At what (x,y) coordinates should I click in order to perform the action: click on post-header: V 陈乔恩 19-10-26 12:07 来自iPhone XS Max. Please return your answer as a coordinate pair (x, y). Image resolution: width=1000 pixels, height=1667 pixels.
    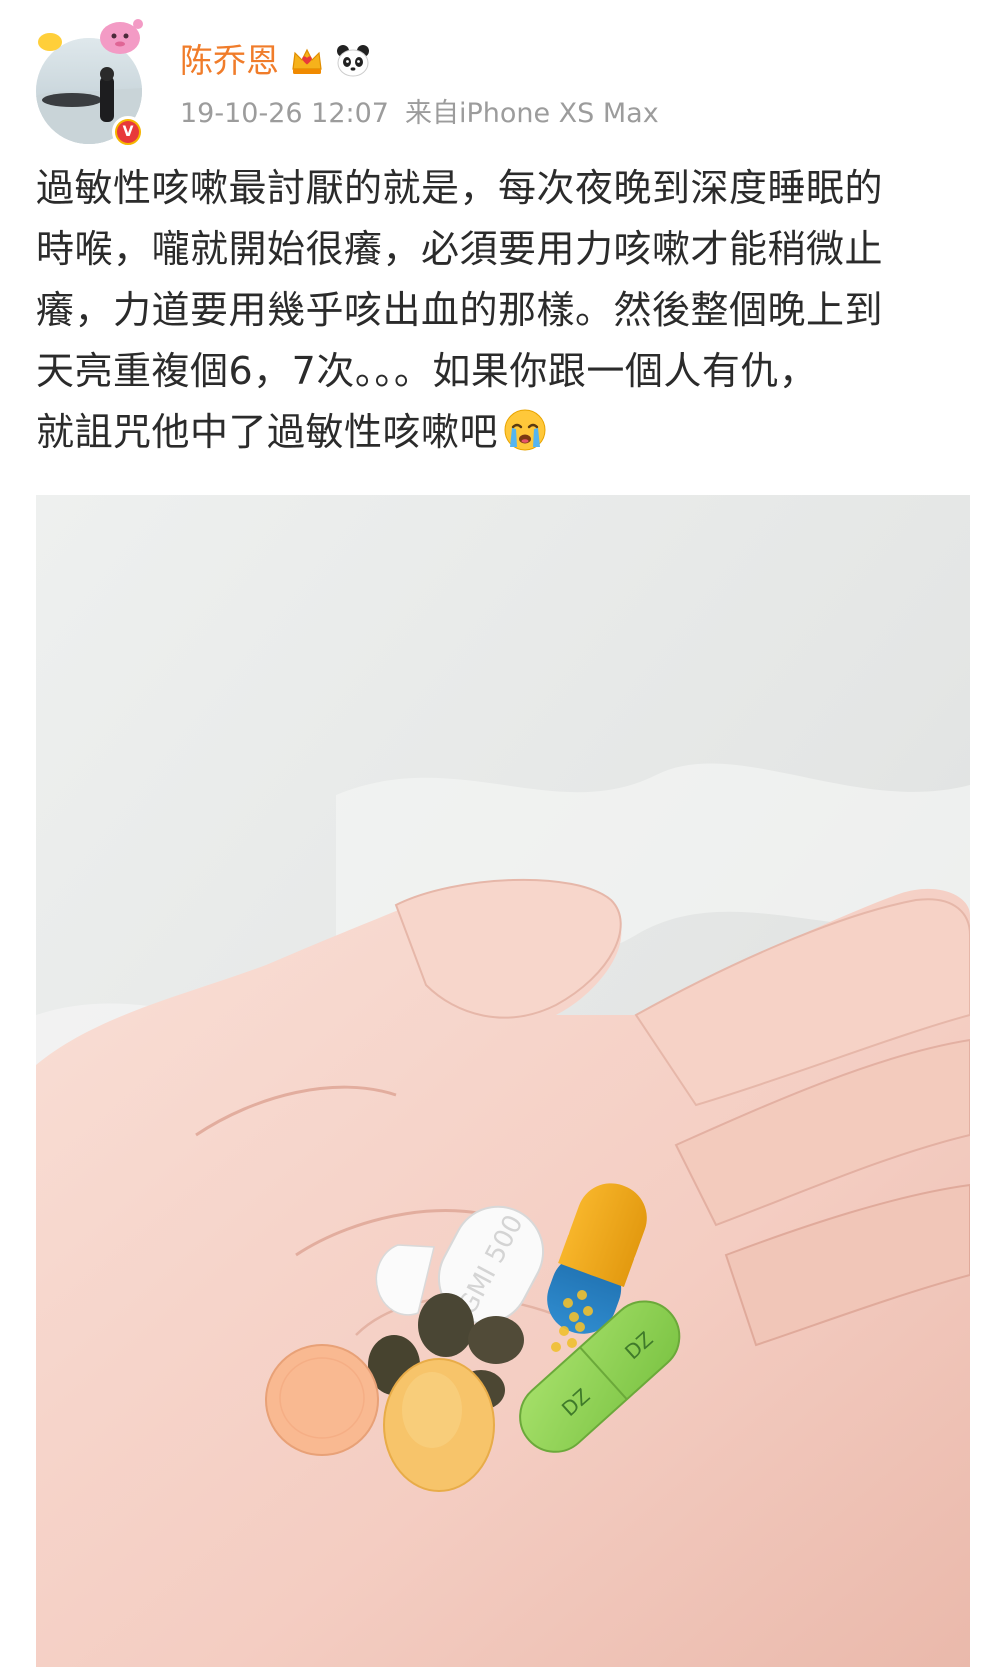
    Looking at the image, I should click on (500, 74).